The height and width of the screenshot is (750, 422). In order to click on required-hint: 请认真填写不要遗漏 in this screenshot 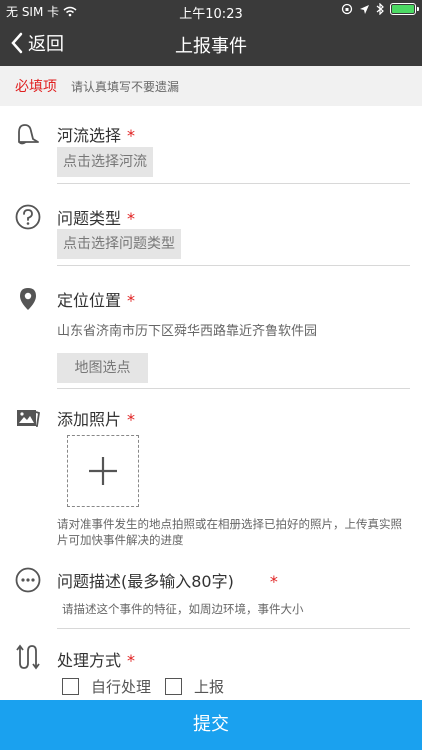, I will do `click(125, 86)`.